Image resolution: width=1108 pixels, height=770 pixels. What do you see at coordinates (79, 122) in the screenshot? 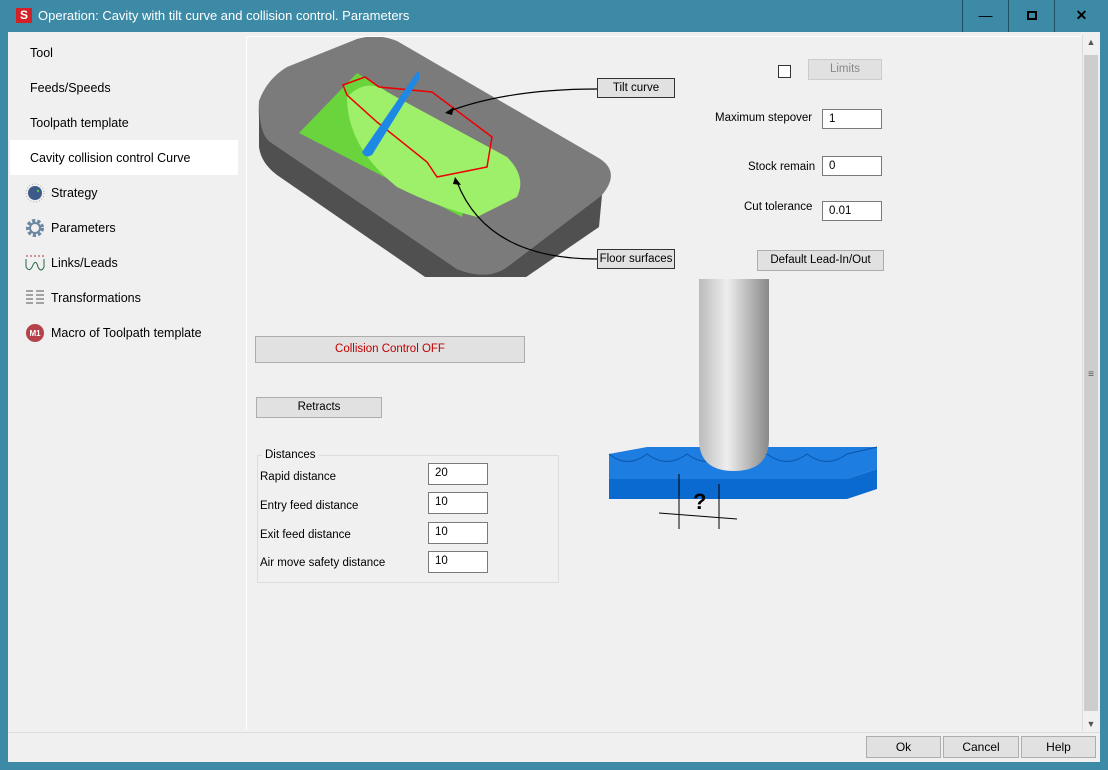
I see `sidebar-item-label: Toolpath template` at bounding box center [79, 122].